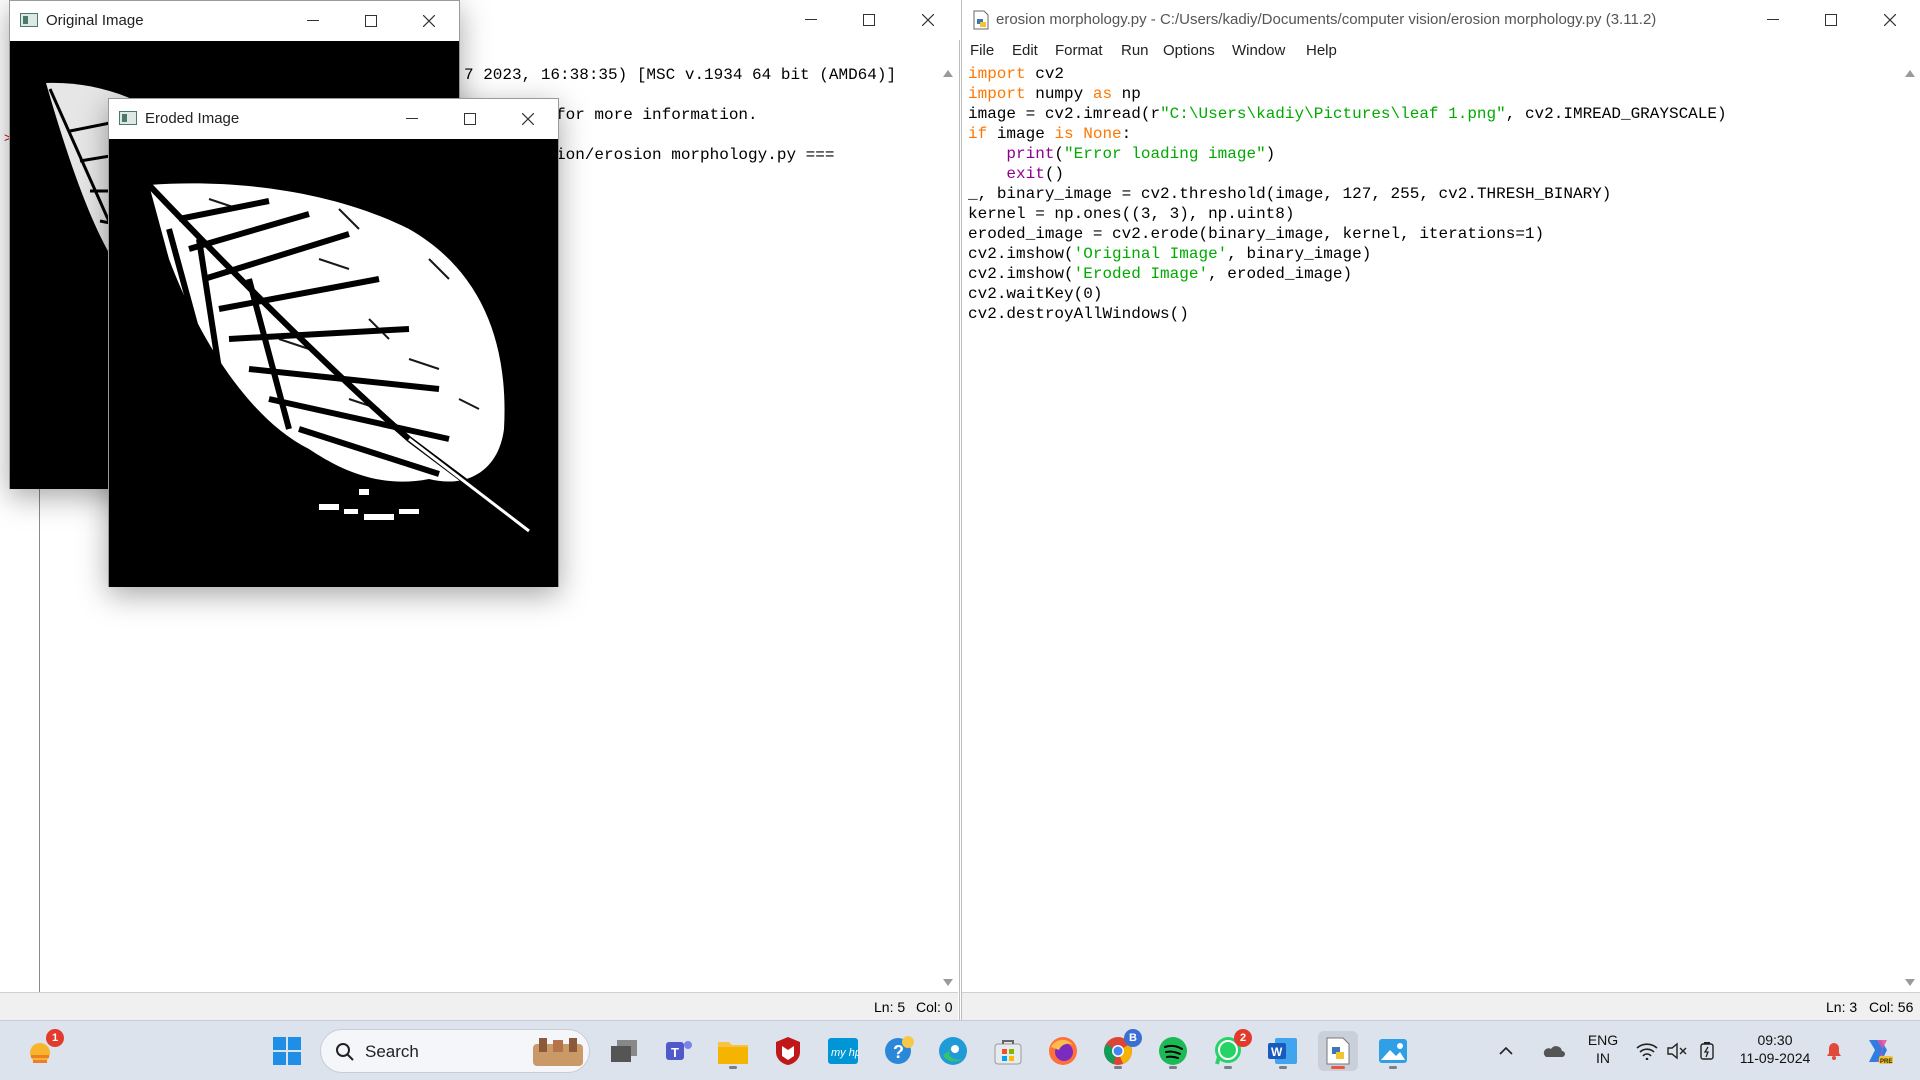 The image size is (1920, 1080). I want to click on copilot-icon: PRE, so click(1878, 1051).